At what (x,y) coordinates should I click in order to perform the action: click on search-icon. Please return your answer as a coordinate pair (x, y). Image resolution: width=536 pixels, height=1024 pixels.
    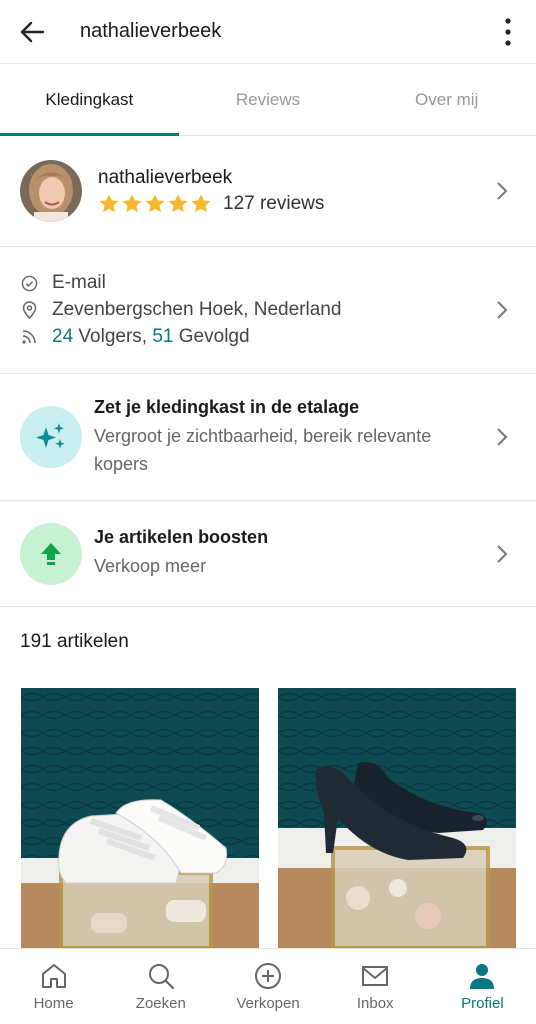
    Looking at the image, I should click on (161, 977).